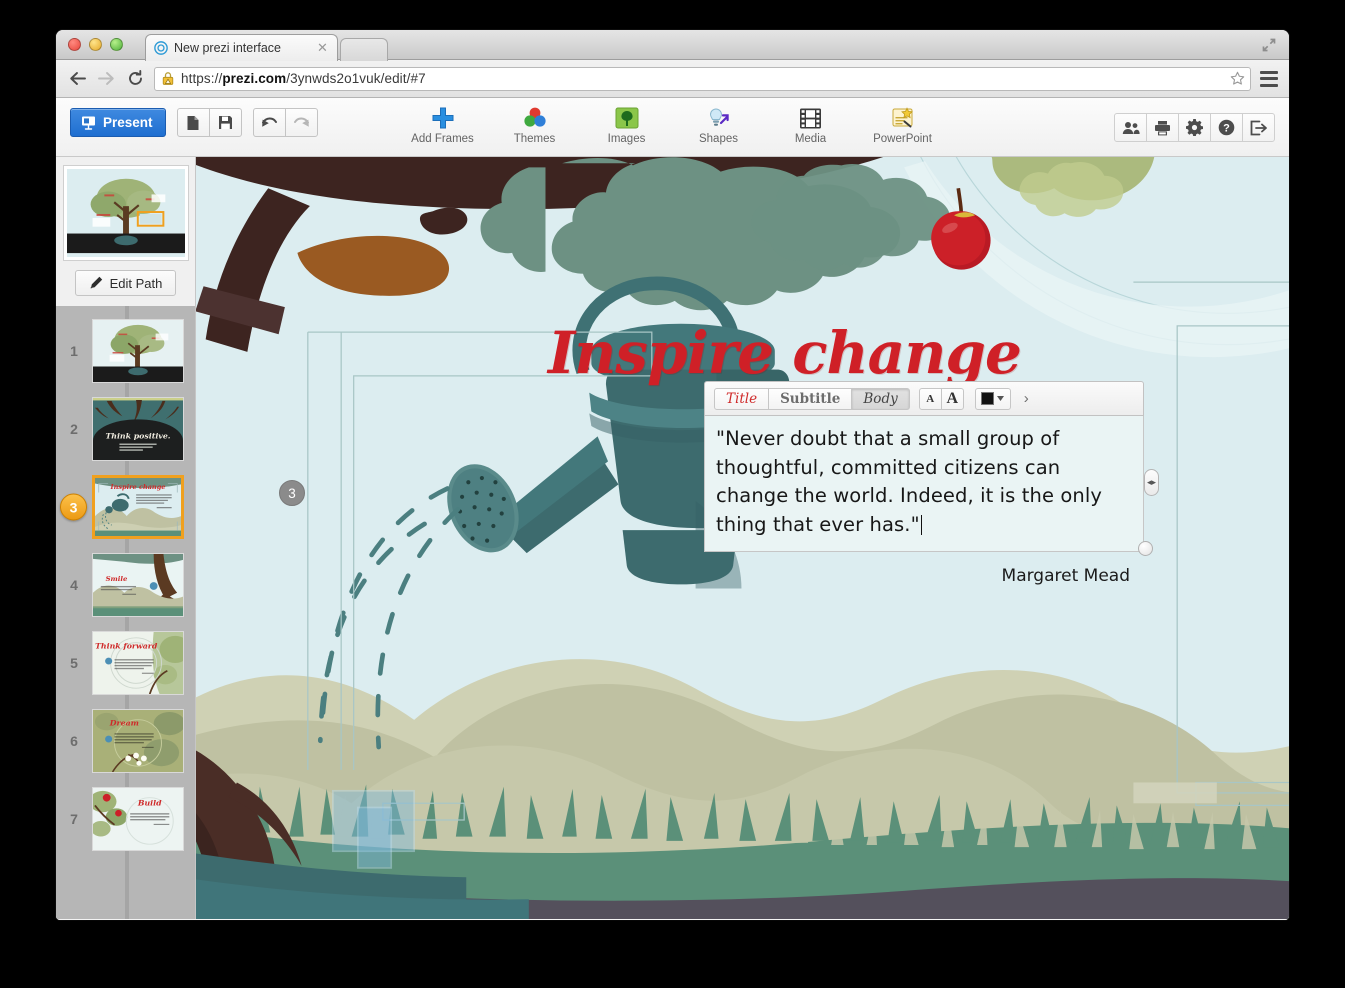  I want to click on slide-thumbnail: Think positive., so click(138, 429).